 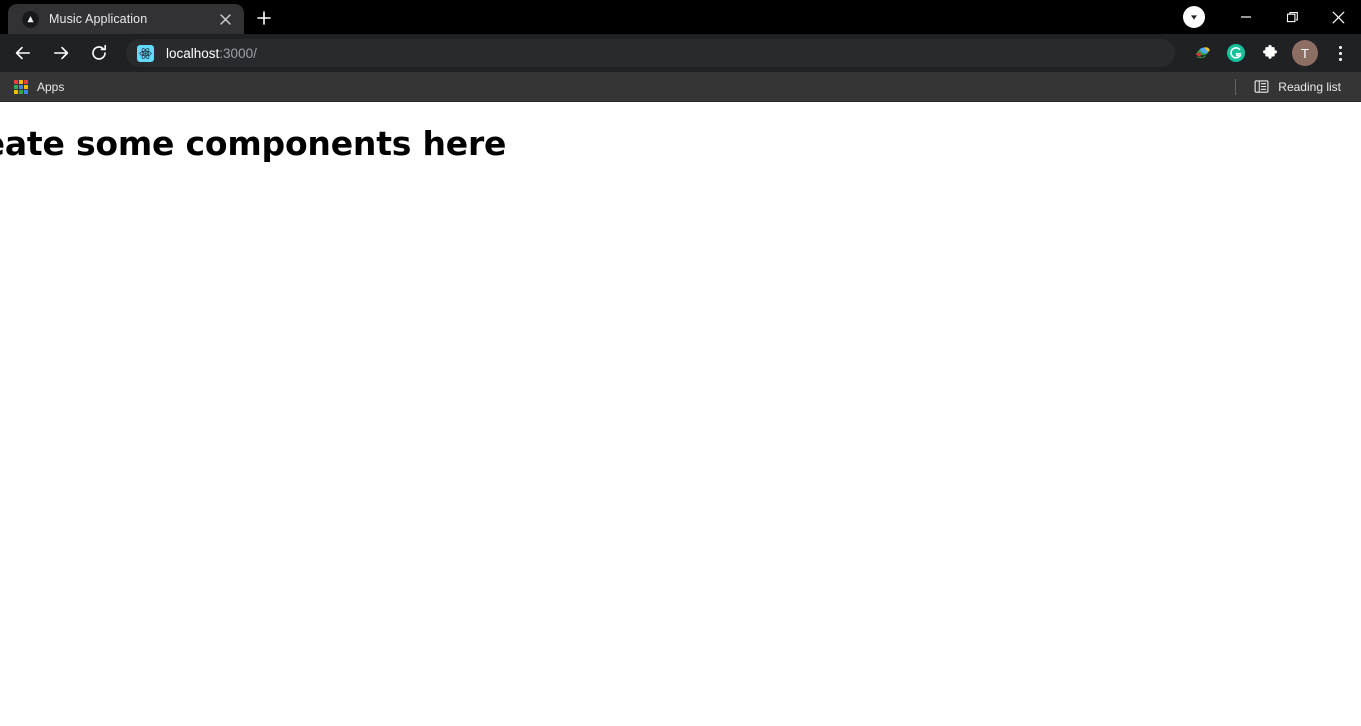 I want to click on window-controls, so click(x=1272, y=17).